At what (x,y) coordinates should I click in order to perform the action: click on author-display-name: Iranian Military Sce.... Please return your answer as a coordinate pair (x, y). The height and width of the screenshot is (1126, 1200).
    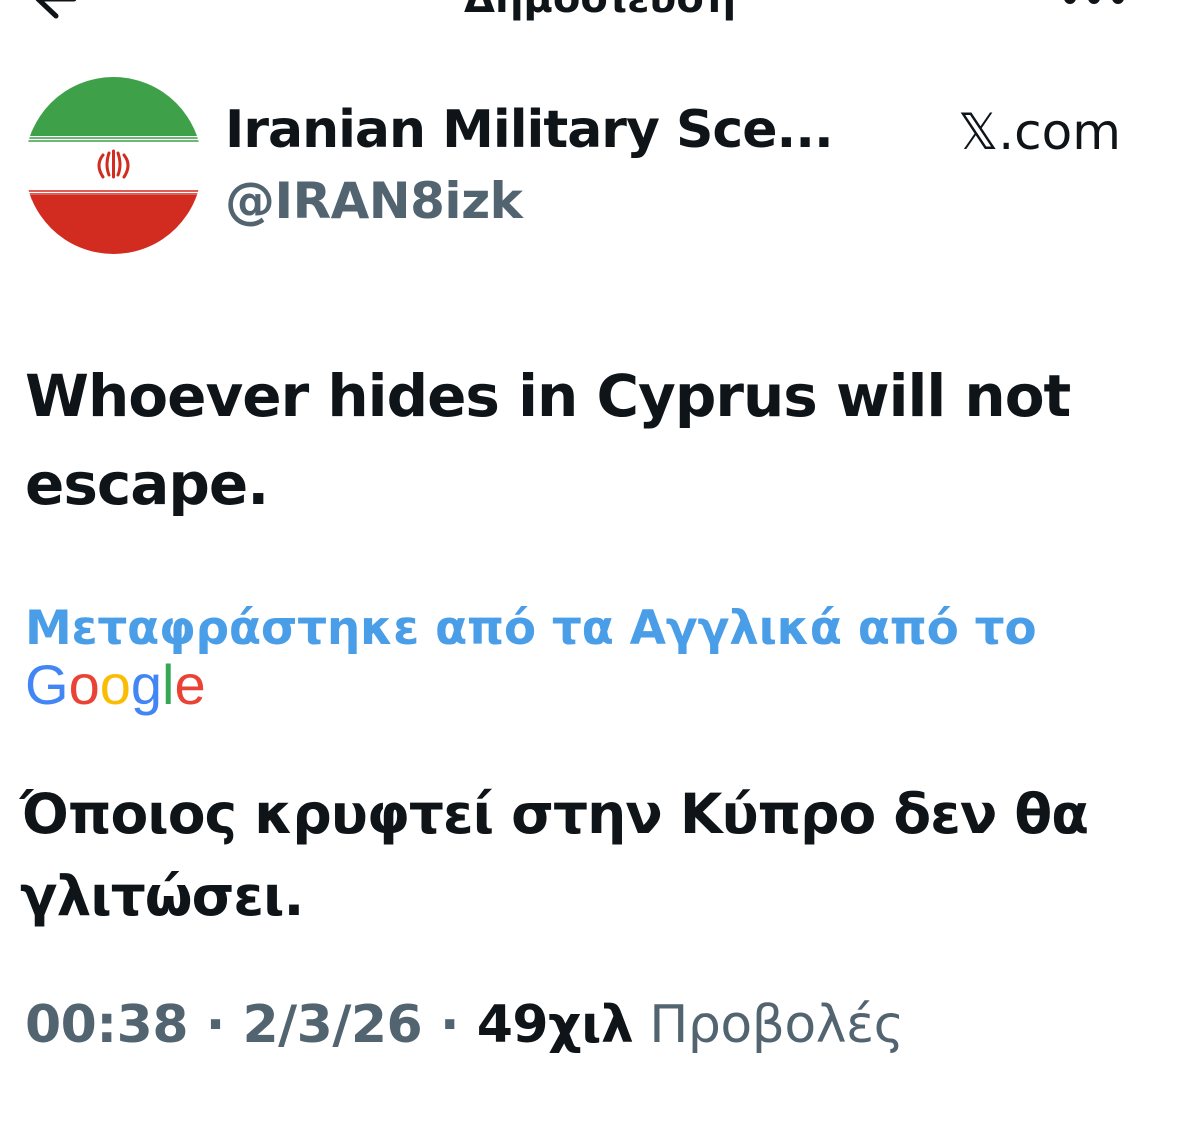
    Looking at the image, I should click on (529, 130).